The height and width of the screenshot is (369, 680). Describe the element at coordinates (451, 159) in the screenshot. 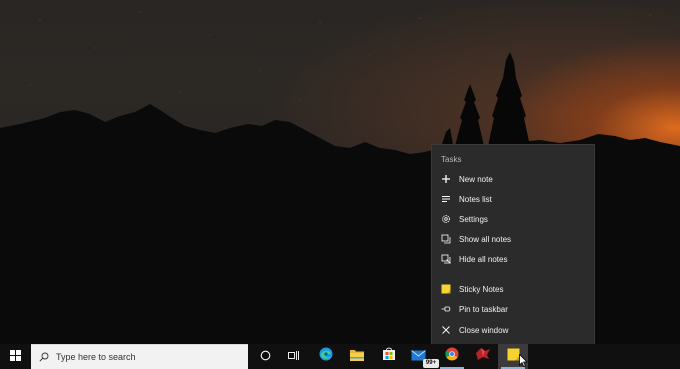

I see `tasks-header: Tasks` at that location.